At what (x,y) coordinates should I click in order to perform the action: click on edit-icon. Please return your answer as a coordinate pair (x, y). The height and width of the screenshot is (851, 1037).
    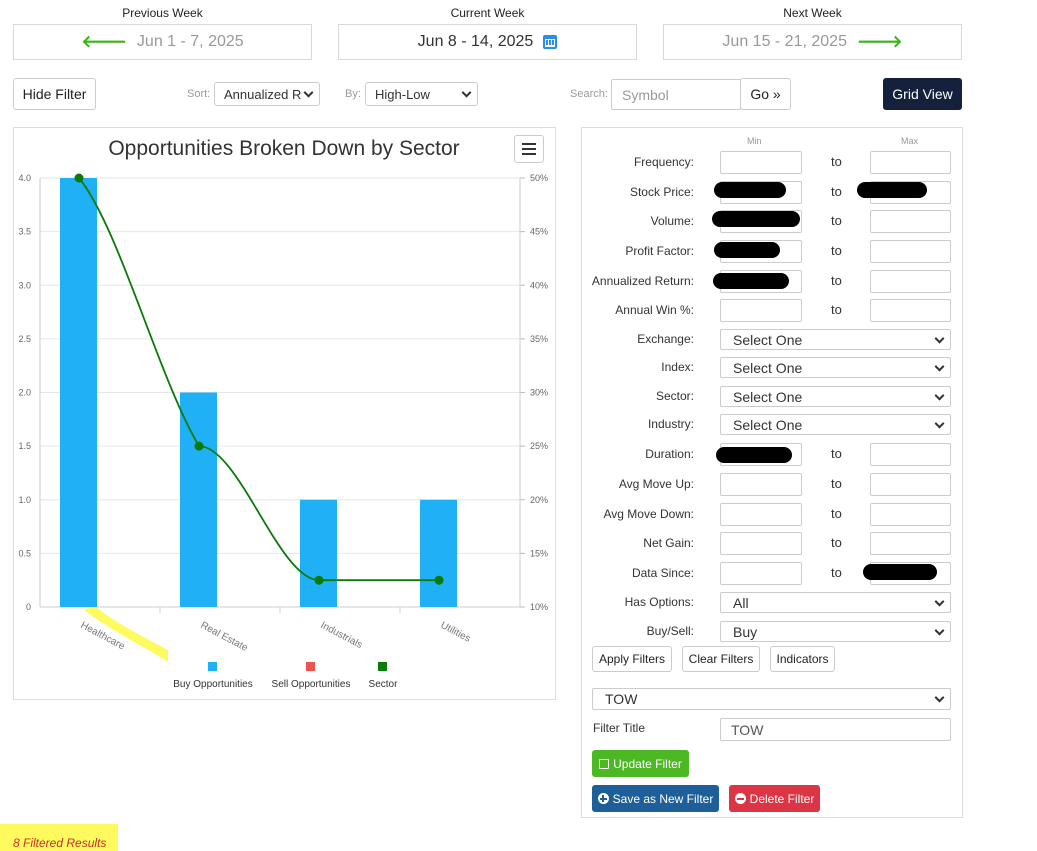
    Looking at the image, I should click on (604, 763).